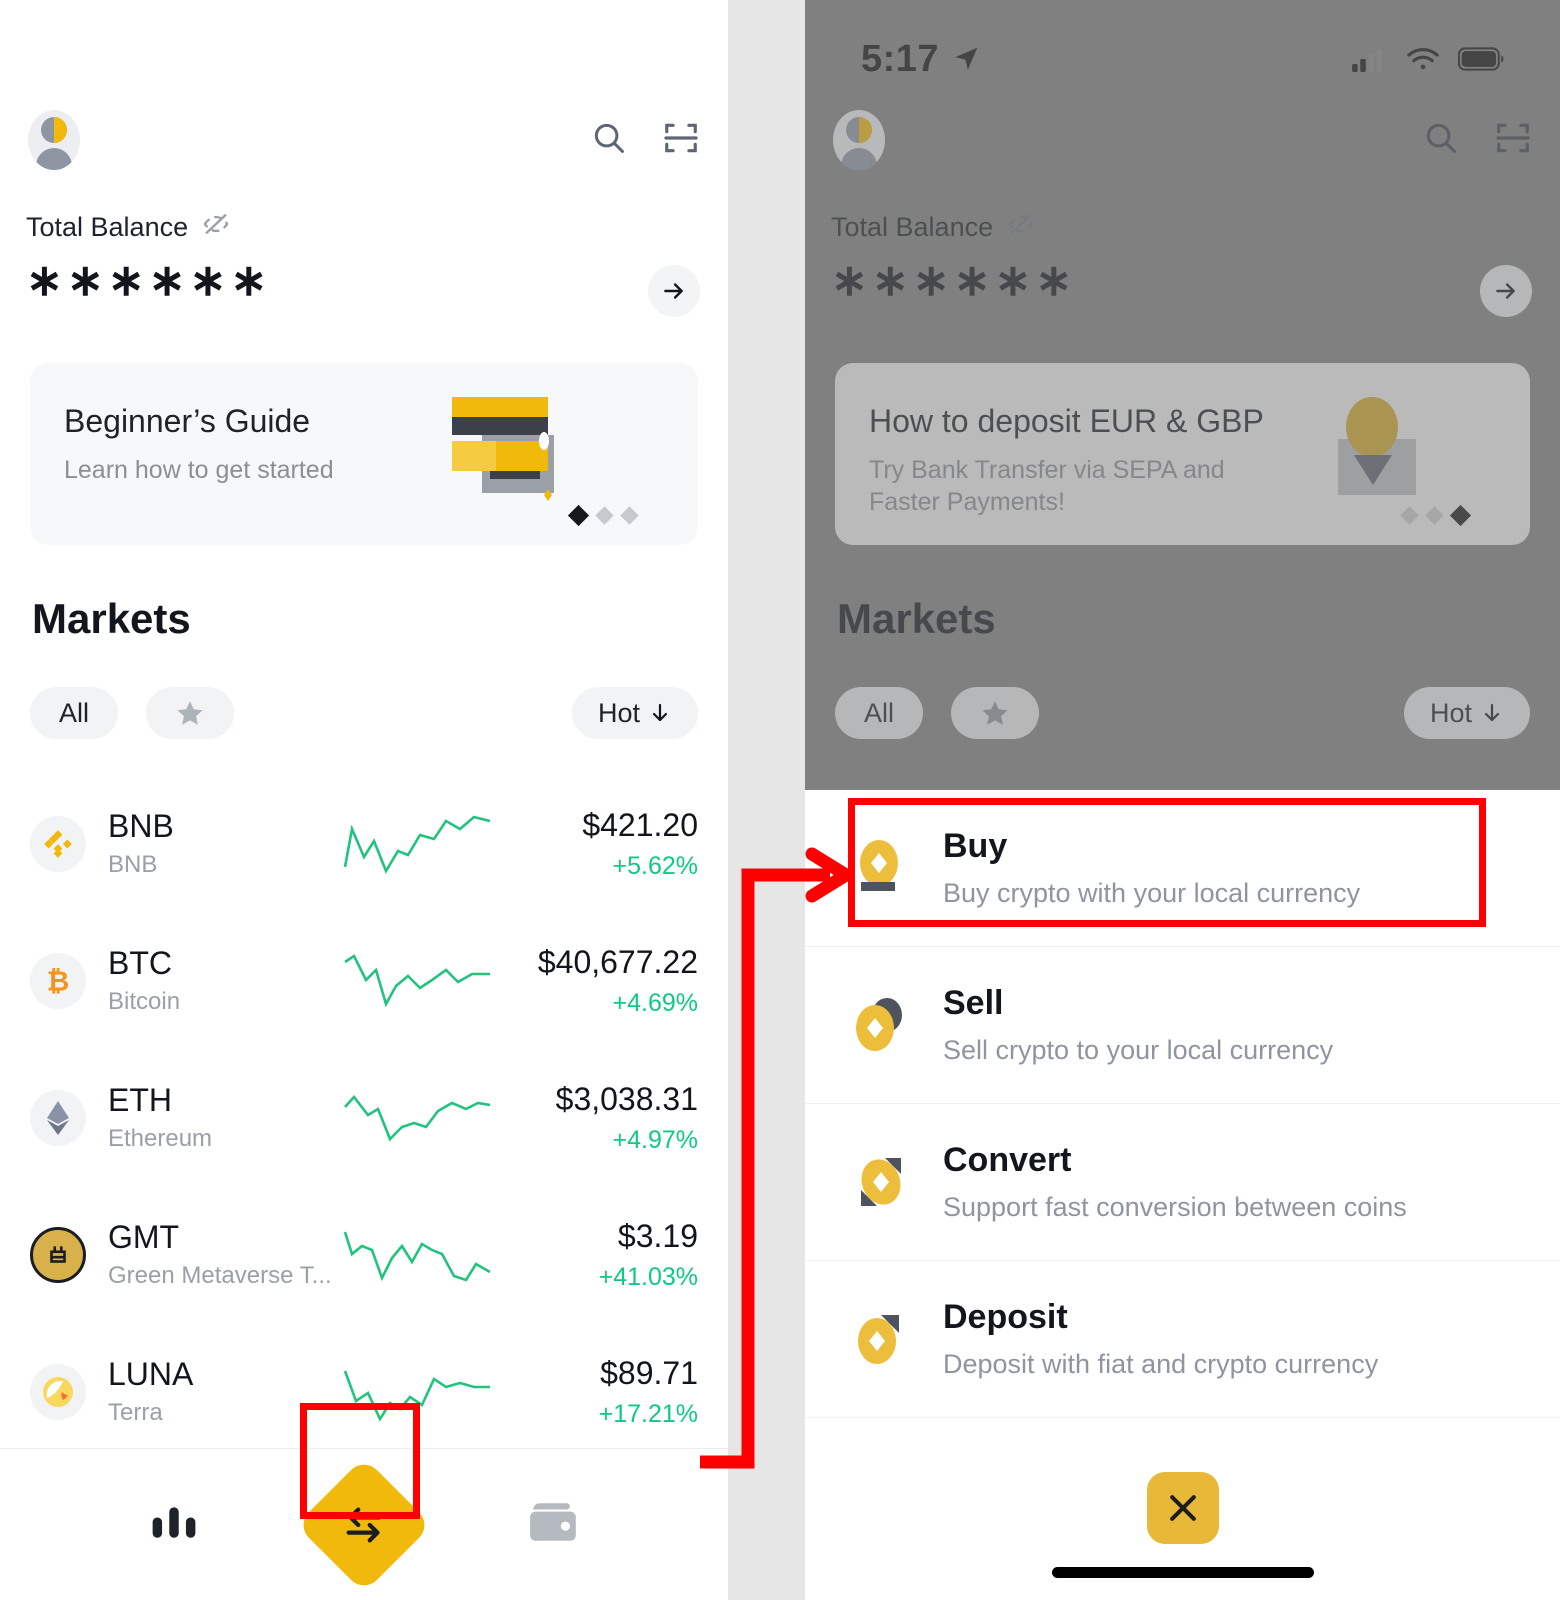  I want to click on close-x-icon, so click(1182, 1508).